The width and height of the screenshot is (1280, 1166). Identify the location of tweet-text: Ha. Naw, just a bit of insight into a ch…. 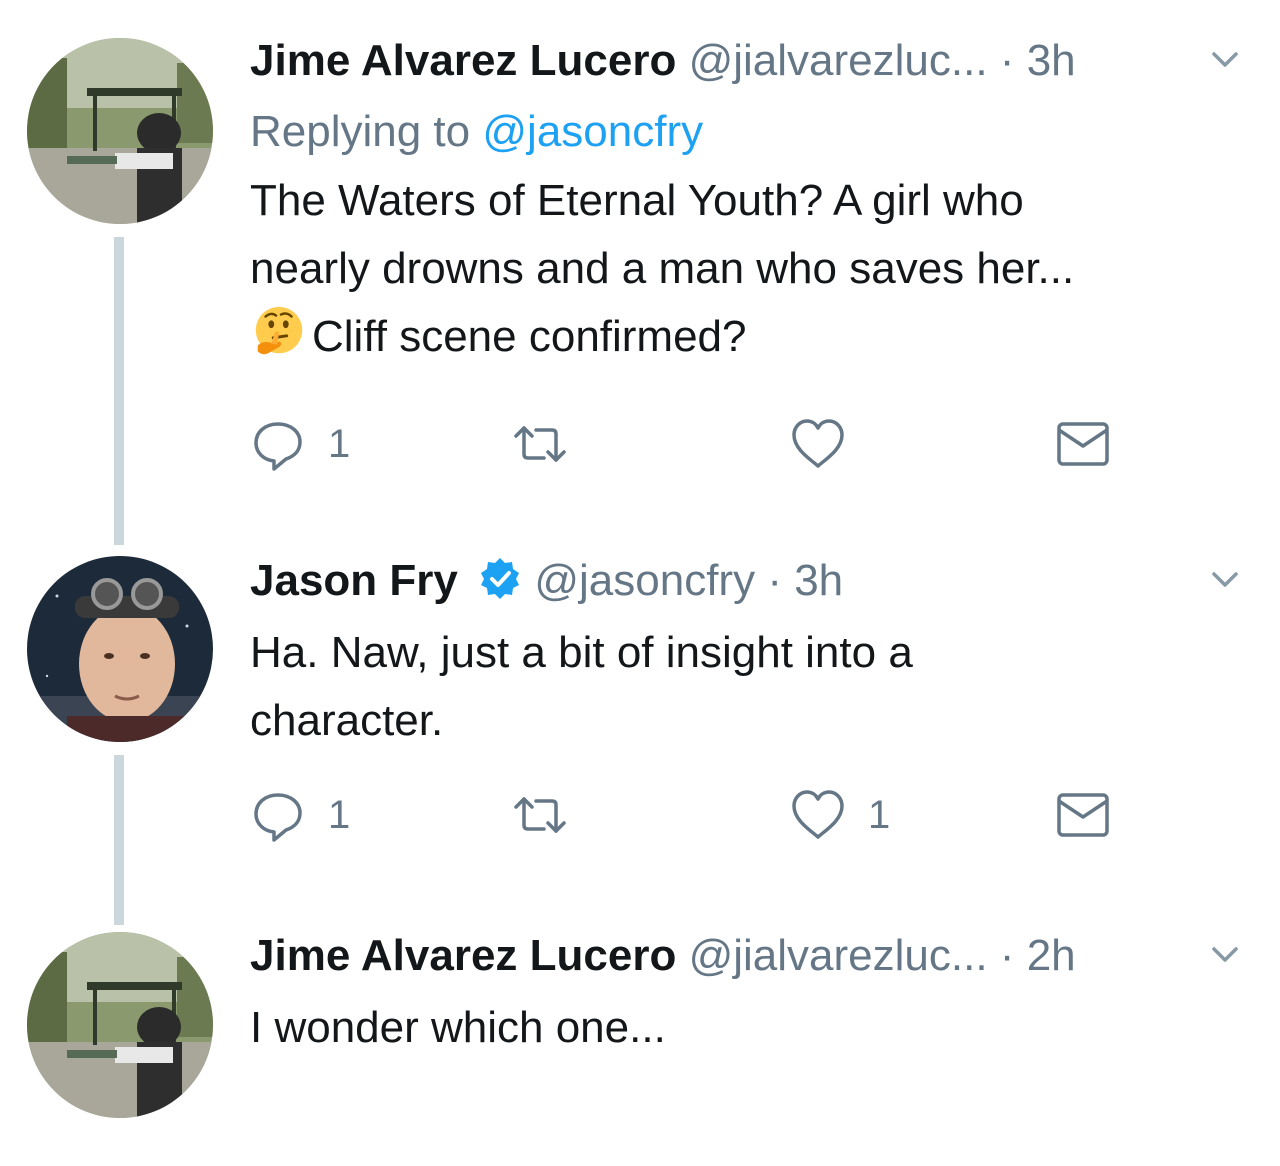
(581, 686).